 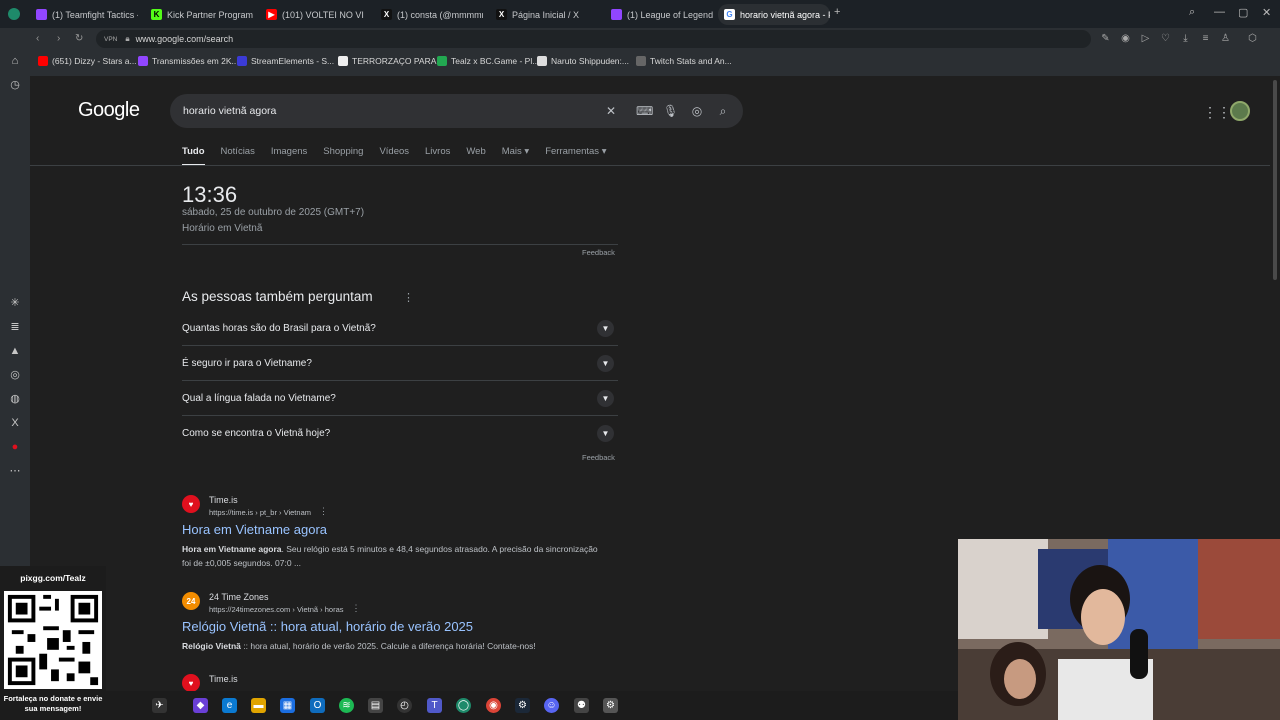 What do you see at coordinates (434, 705) in the screenshot?
I see `teams-icon: T` at bounding box center [434, 705].